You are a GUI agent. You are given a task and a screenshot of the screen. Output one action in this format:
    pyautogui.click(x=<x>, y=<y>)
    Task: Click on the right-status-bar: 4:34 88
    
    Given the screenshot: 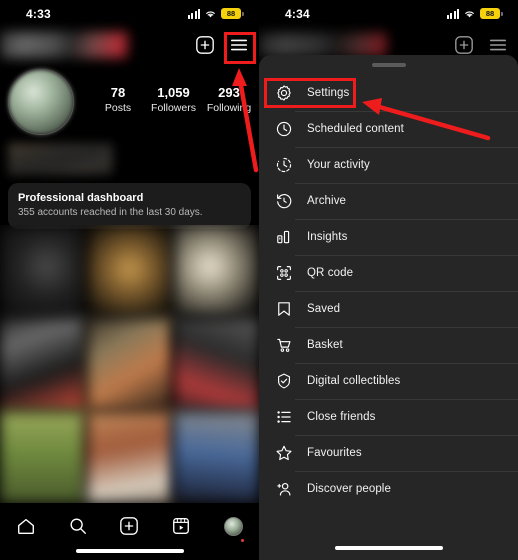 What is the action you would take?
    pyautogui.click(x=388, y=14)
    